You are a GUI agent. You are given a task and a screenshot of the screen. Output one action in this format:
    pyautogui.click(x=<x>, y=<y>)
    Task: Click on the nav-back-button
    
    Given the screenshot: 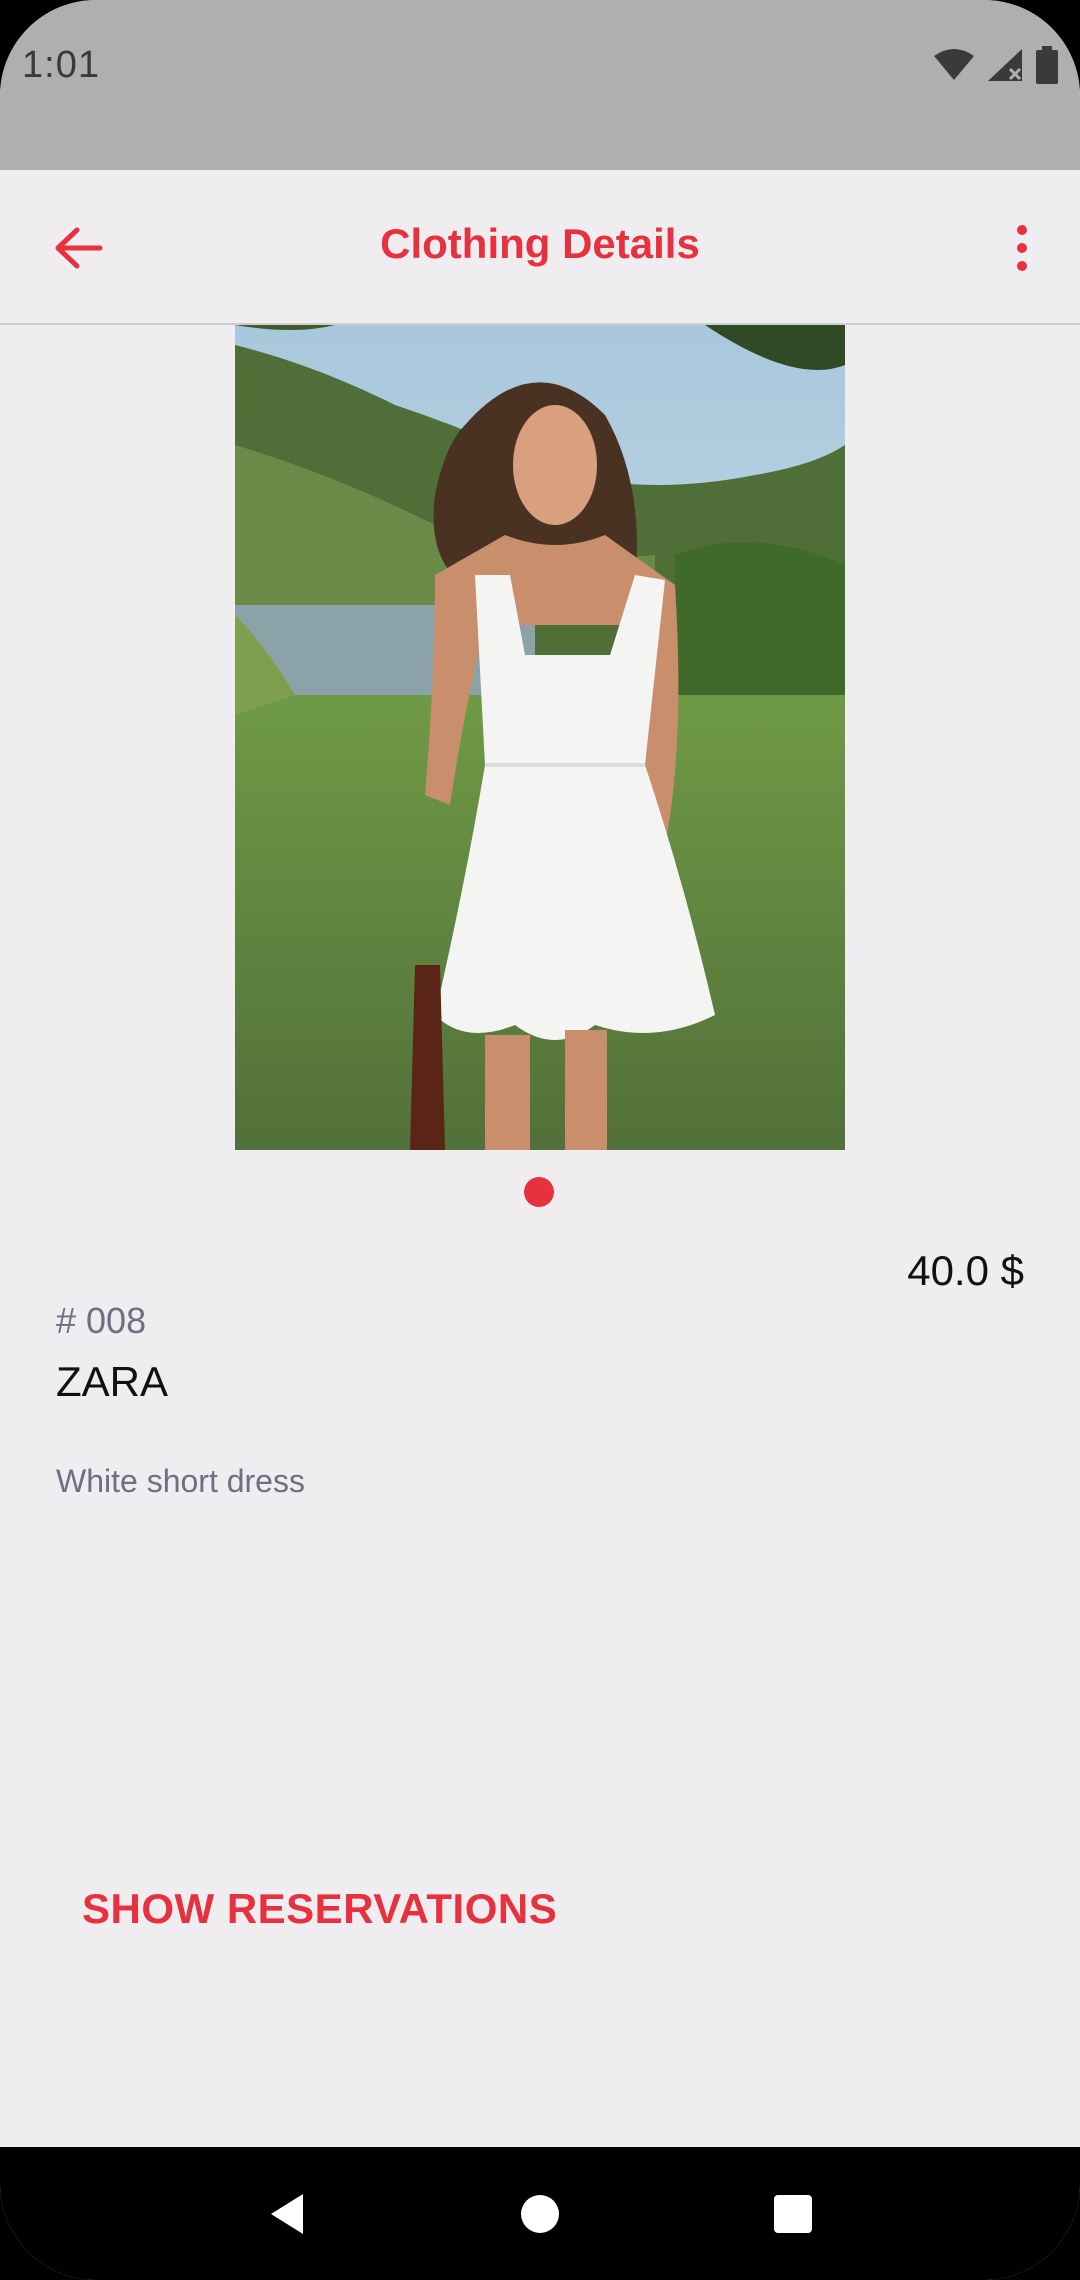 What is the action you would take?
    pyautogui.click(x=287, y=2214)
    